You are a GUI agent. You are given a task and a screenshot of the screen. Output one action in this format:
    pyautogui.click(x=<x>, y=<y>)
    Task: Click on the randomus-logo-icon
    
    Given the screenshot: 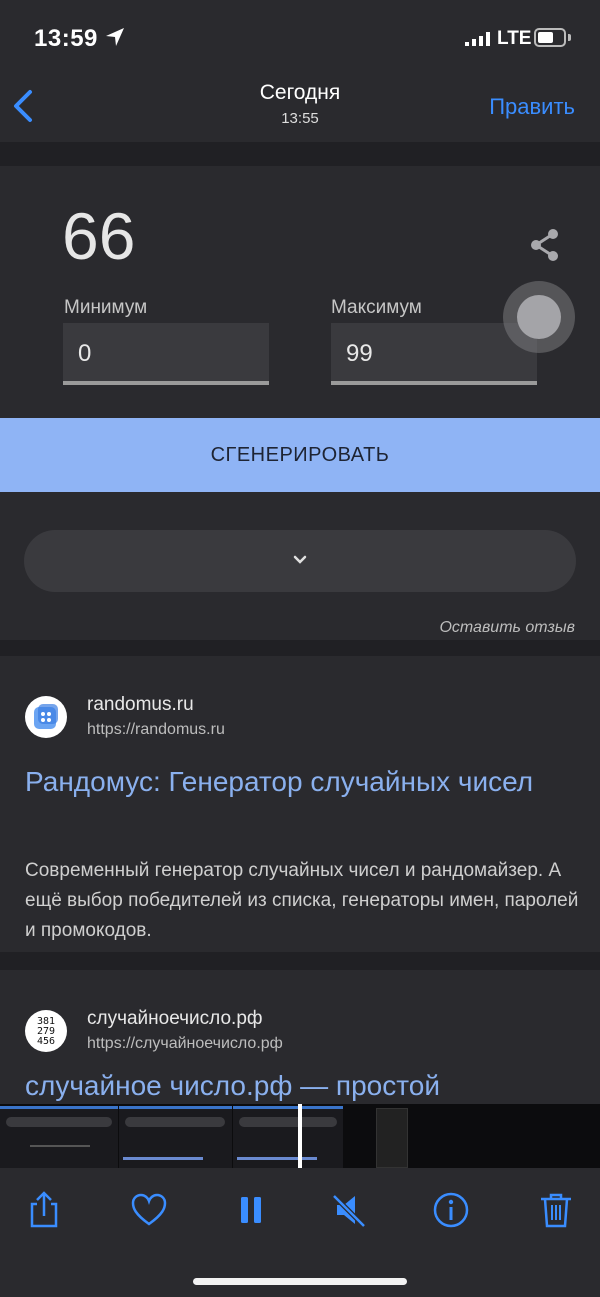 What is the action you would take?
    pyautogui.click(x=46, y=716)
    